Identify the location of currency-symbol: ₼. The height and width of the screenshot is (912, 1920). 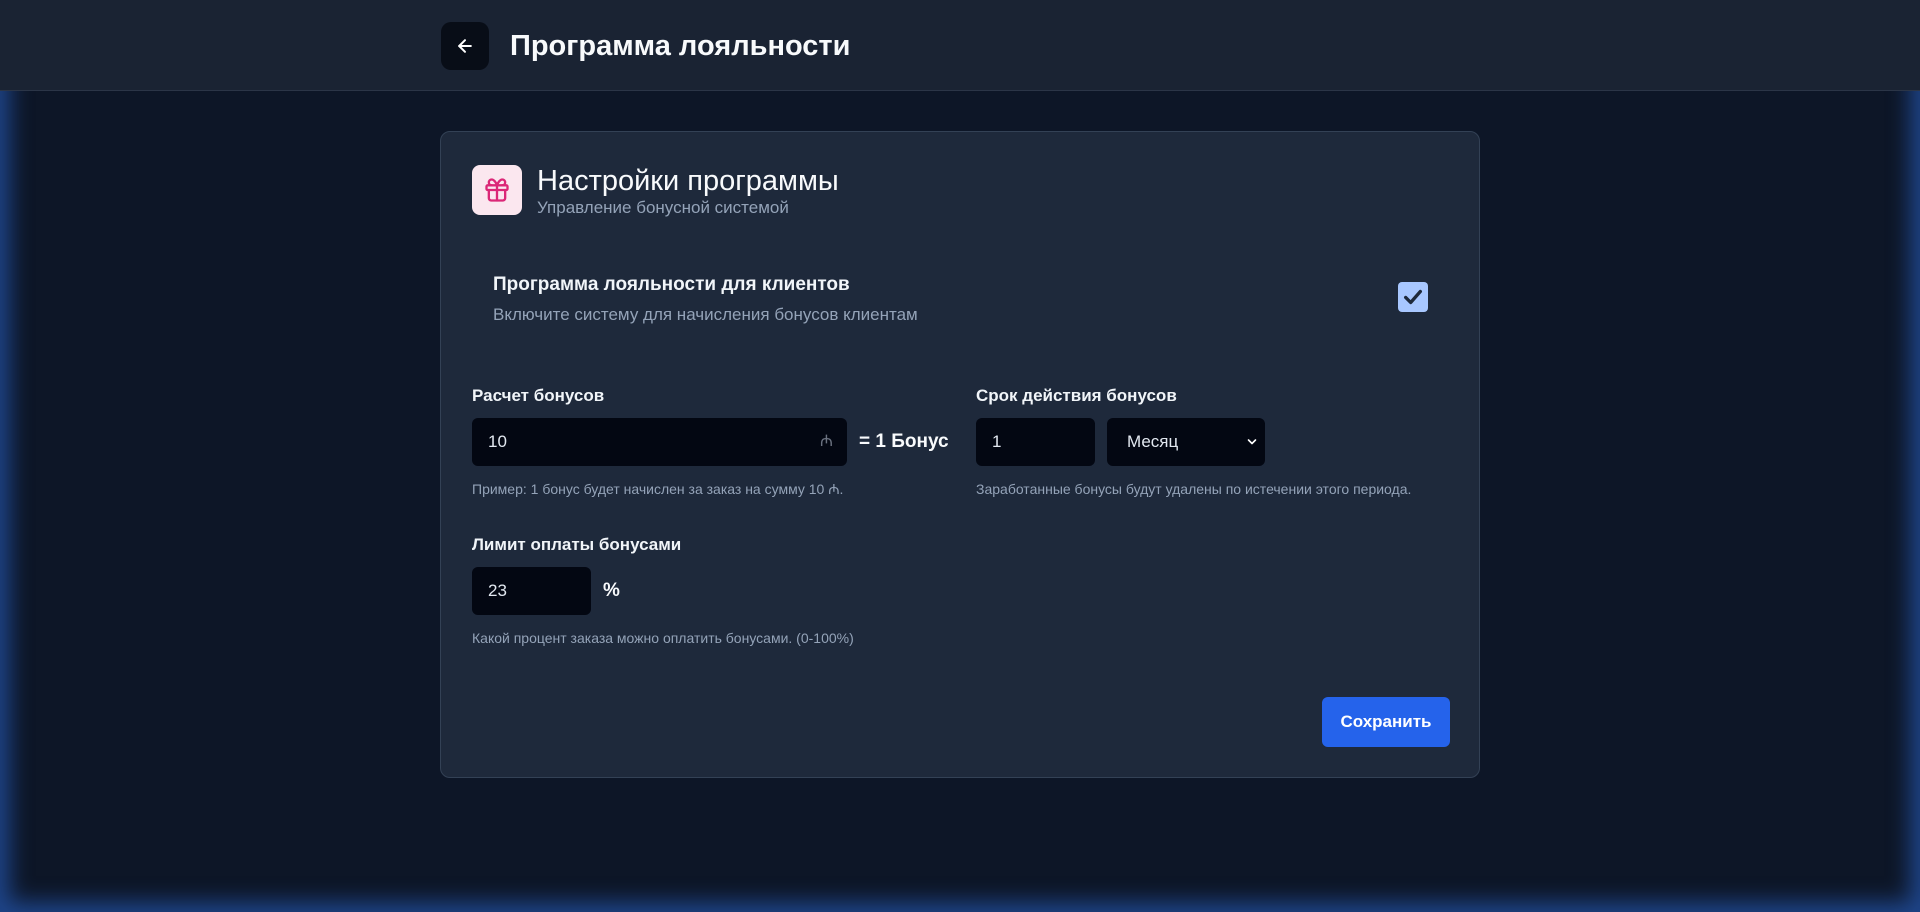
(826, 441).